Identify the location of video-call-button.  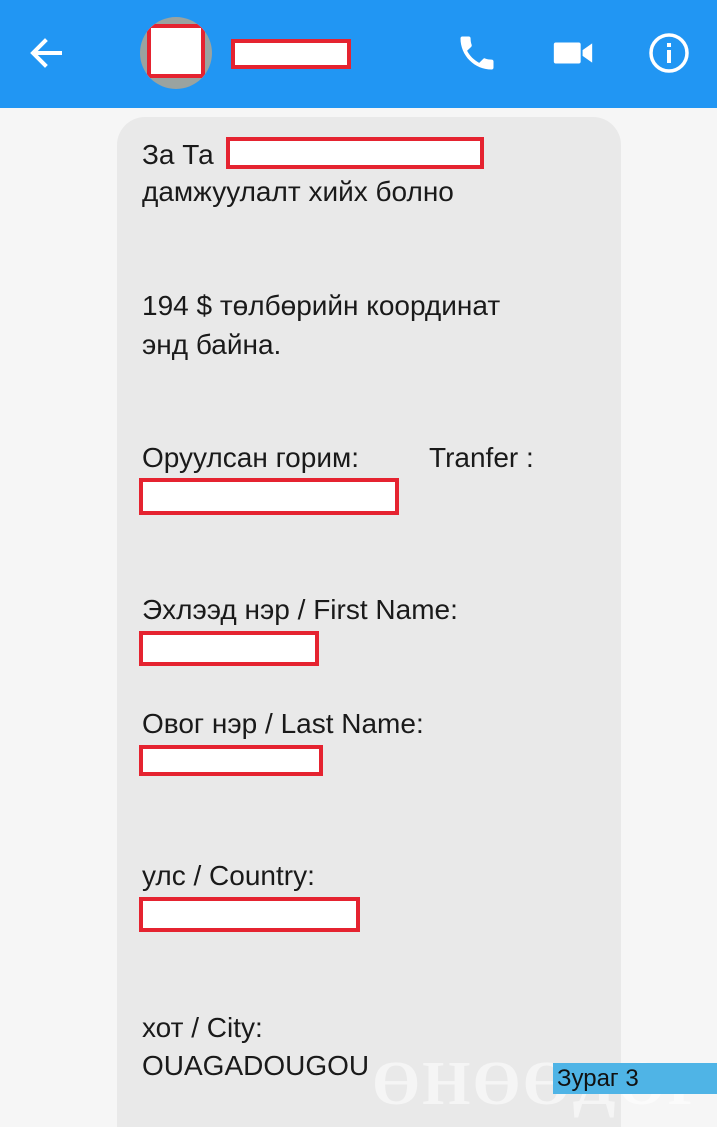
(573, 53).